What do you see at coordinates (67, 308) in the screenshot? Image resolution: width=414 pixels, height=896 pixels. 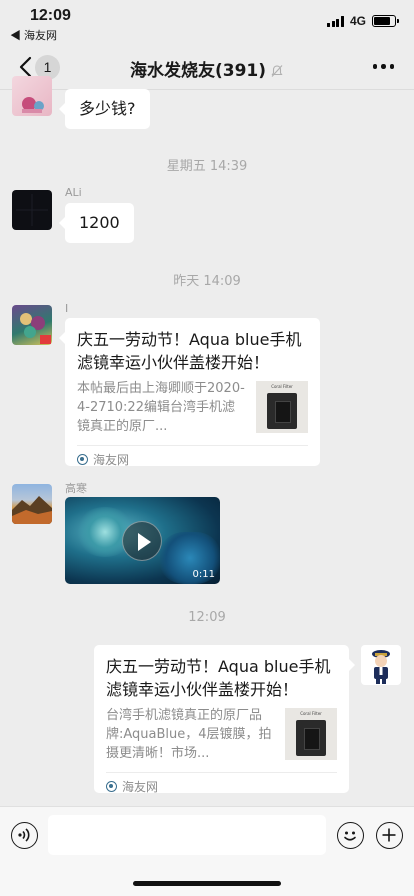 I see `sender-name: I` at bounding box center [67, 308].